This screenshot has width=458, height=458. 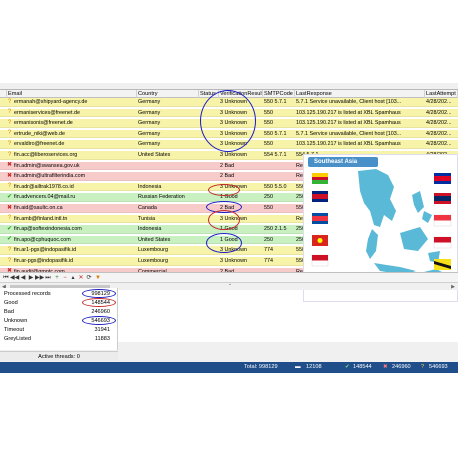 I want to click on cell-email: fin.aid@saultc.on.ca, so click(x=38, y=208).